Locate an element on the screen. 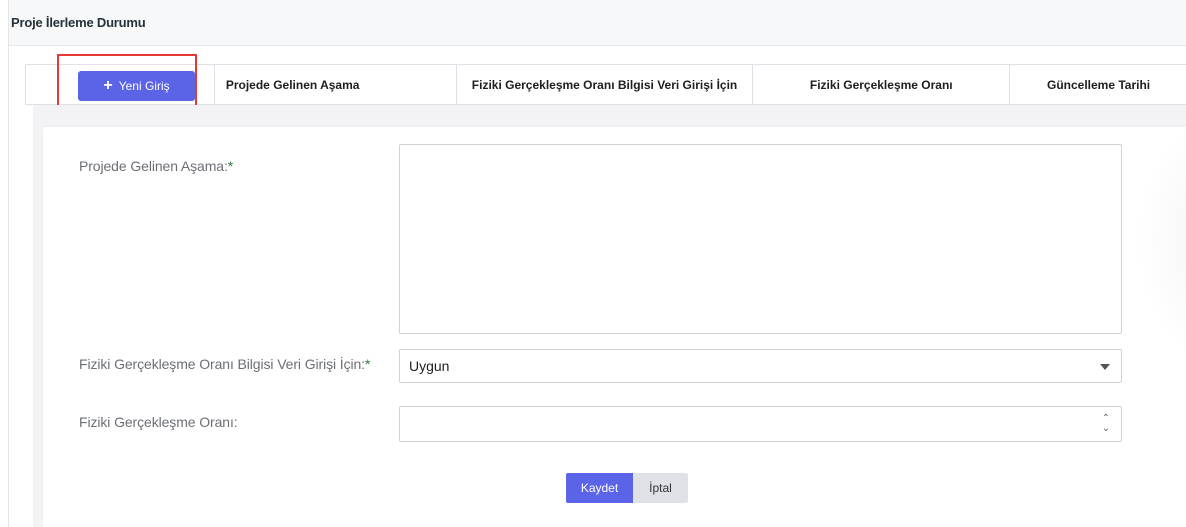 The width and height of the screenshot is (1186, 527). column-header-update-date: Güncelleme Tarihi is located at coordinates (1098, 84).